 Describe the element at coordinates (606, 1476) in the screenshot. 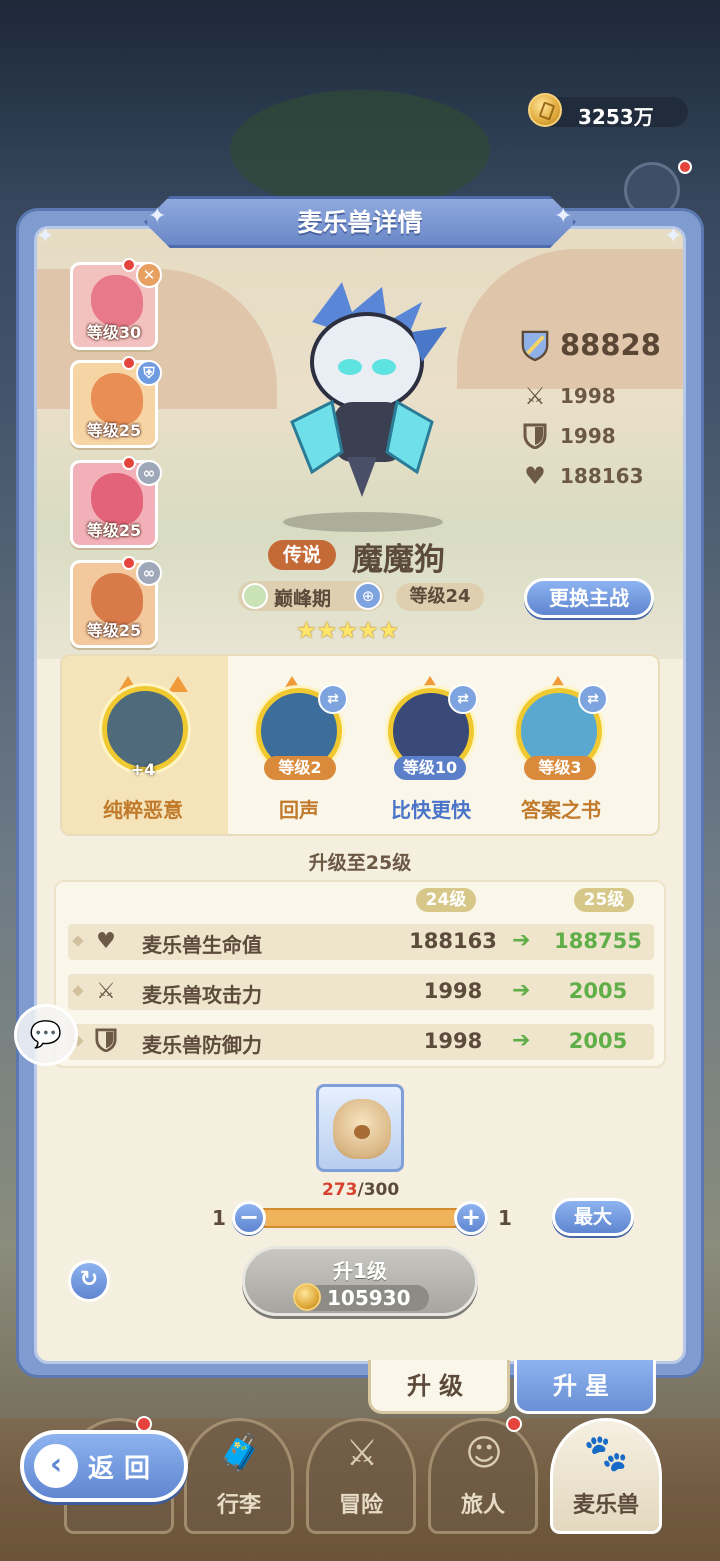

I see `nav-item-pets: 🐾 麦乐兽` at that location.